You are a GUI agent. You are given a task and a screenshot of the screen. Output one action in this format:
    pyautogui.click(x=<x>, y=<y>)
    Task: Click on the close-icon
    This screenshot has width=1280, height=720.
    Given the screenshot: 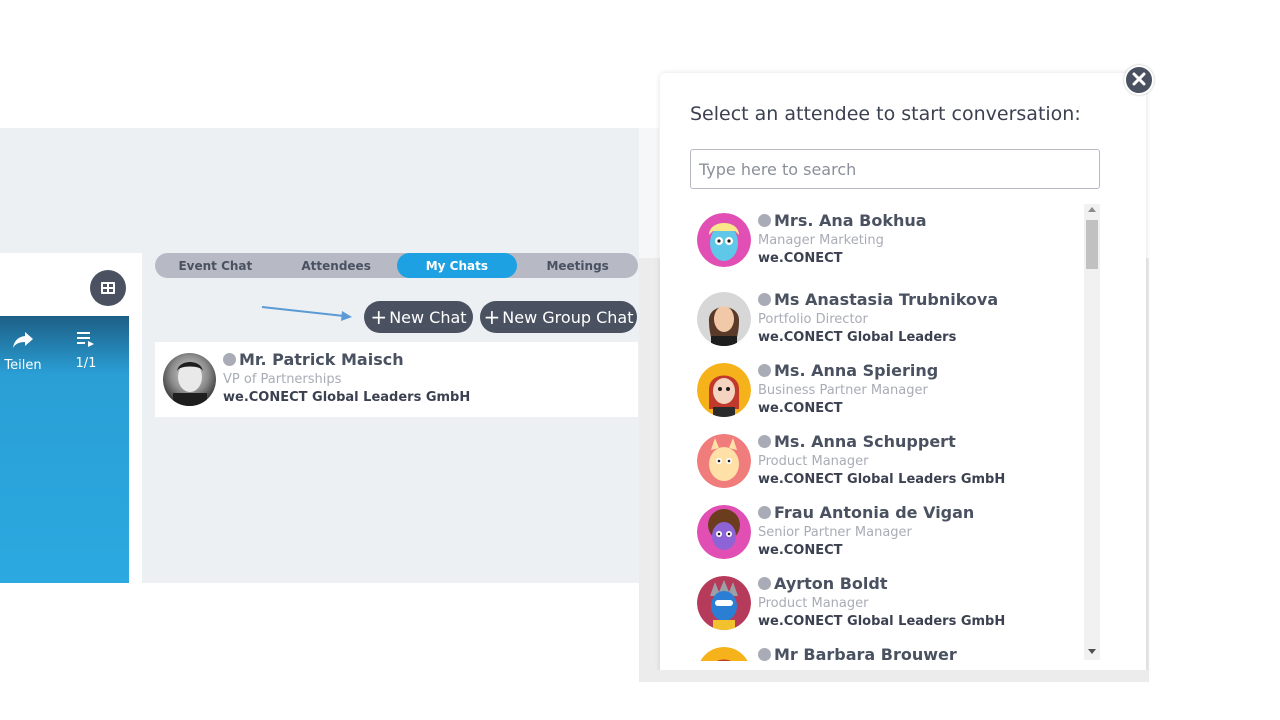 What is the action you would take?
    pyautogui.click(x=1139, y=80)
    